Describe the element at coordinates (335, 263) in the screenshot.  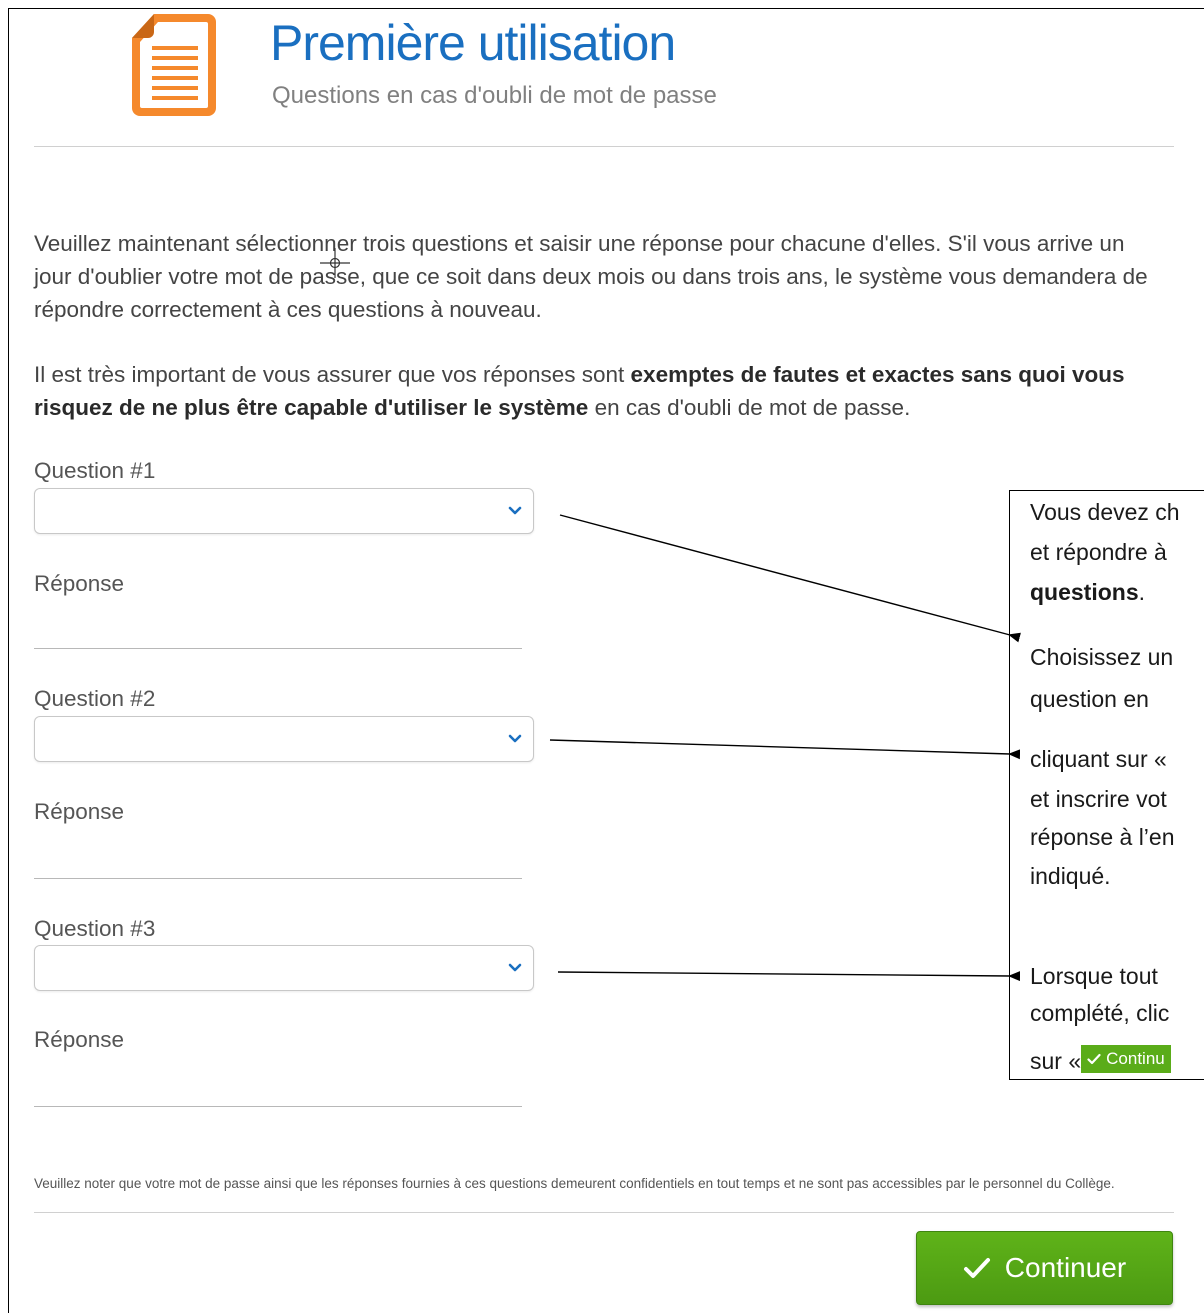
I see `move-cursor-icon` at that location.